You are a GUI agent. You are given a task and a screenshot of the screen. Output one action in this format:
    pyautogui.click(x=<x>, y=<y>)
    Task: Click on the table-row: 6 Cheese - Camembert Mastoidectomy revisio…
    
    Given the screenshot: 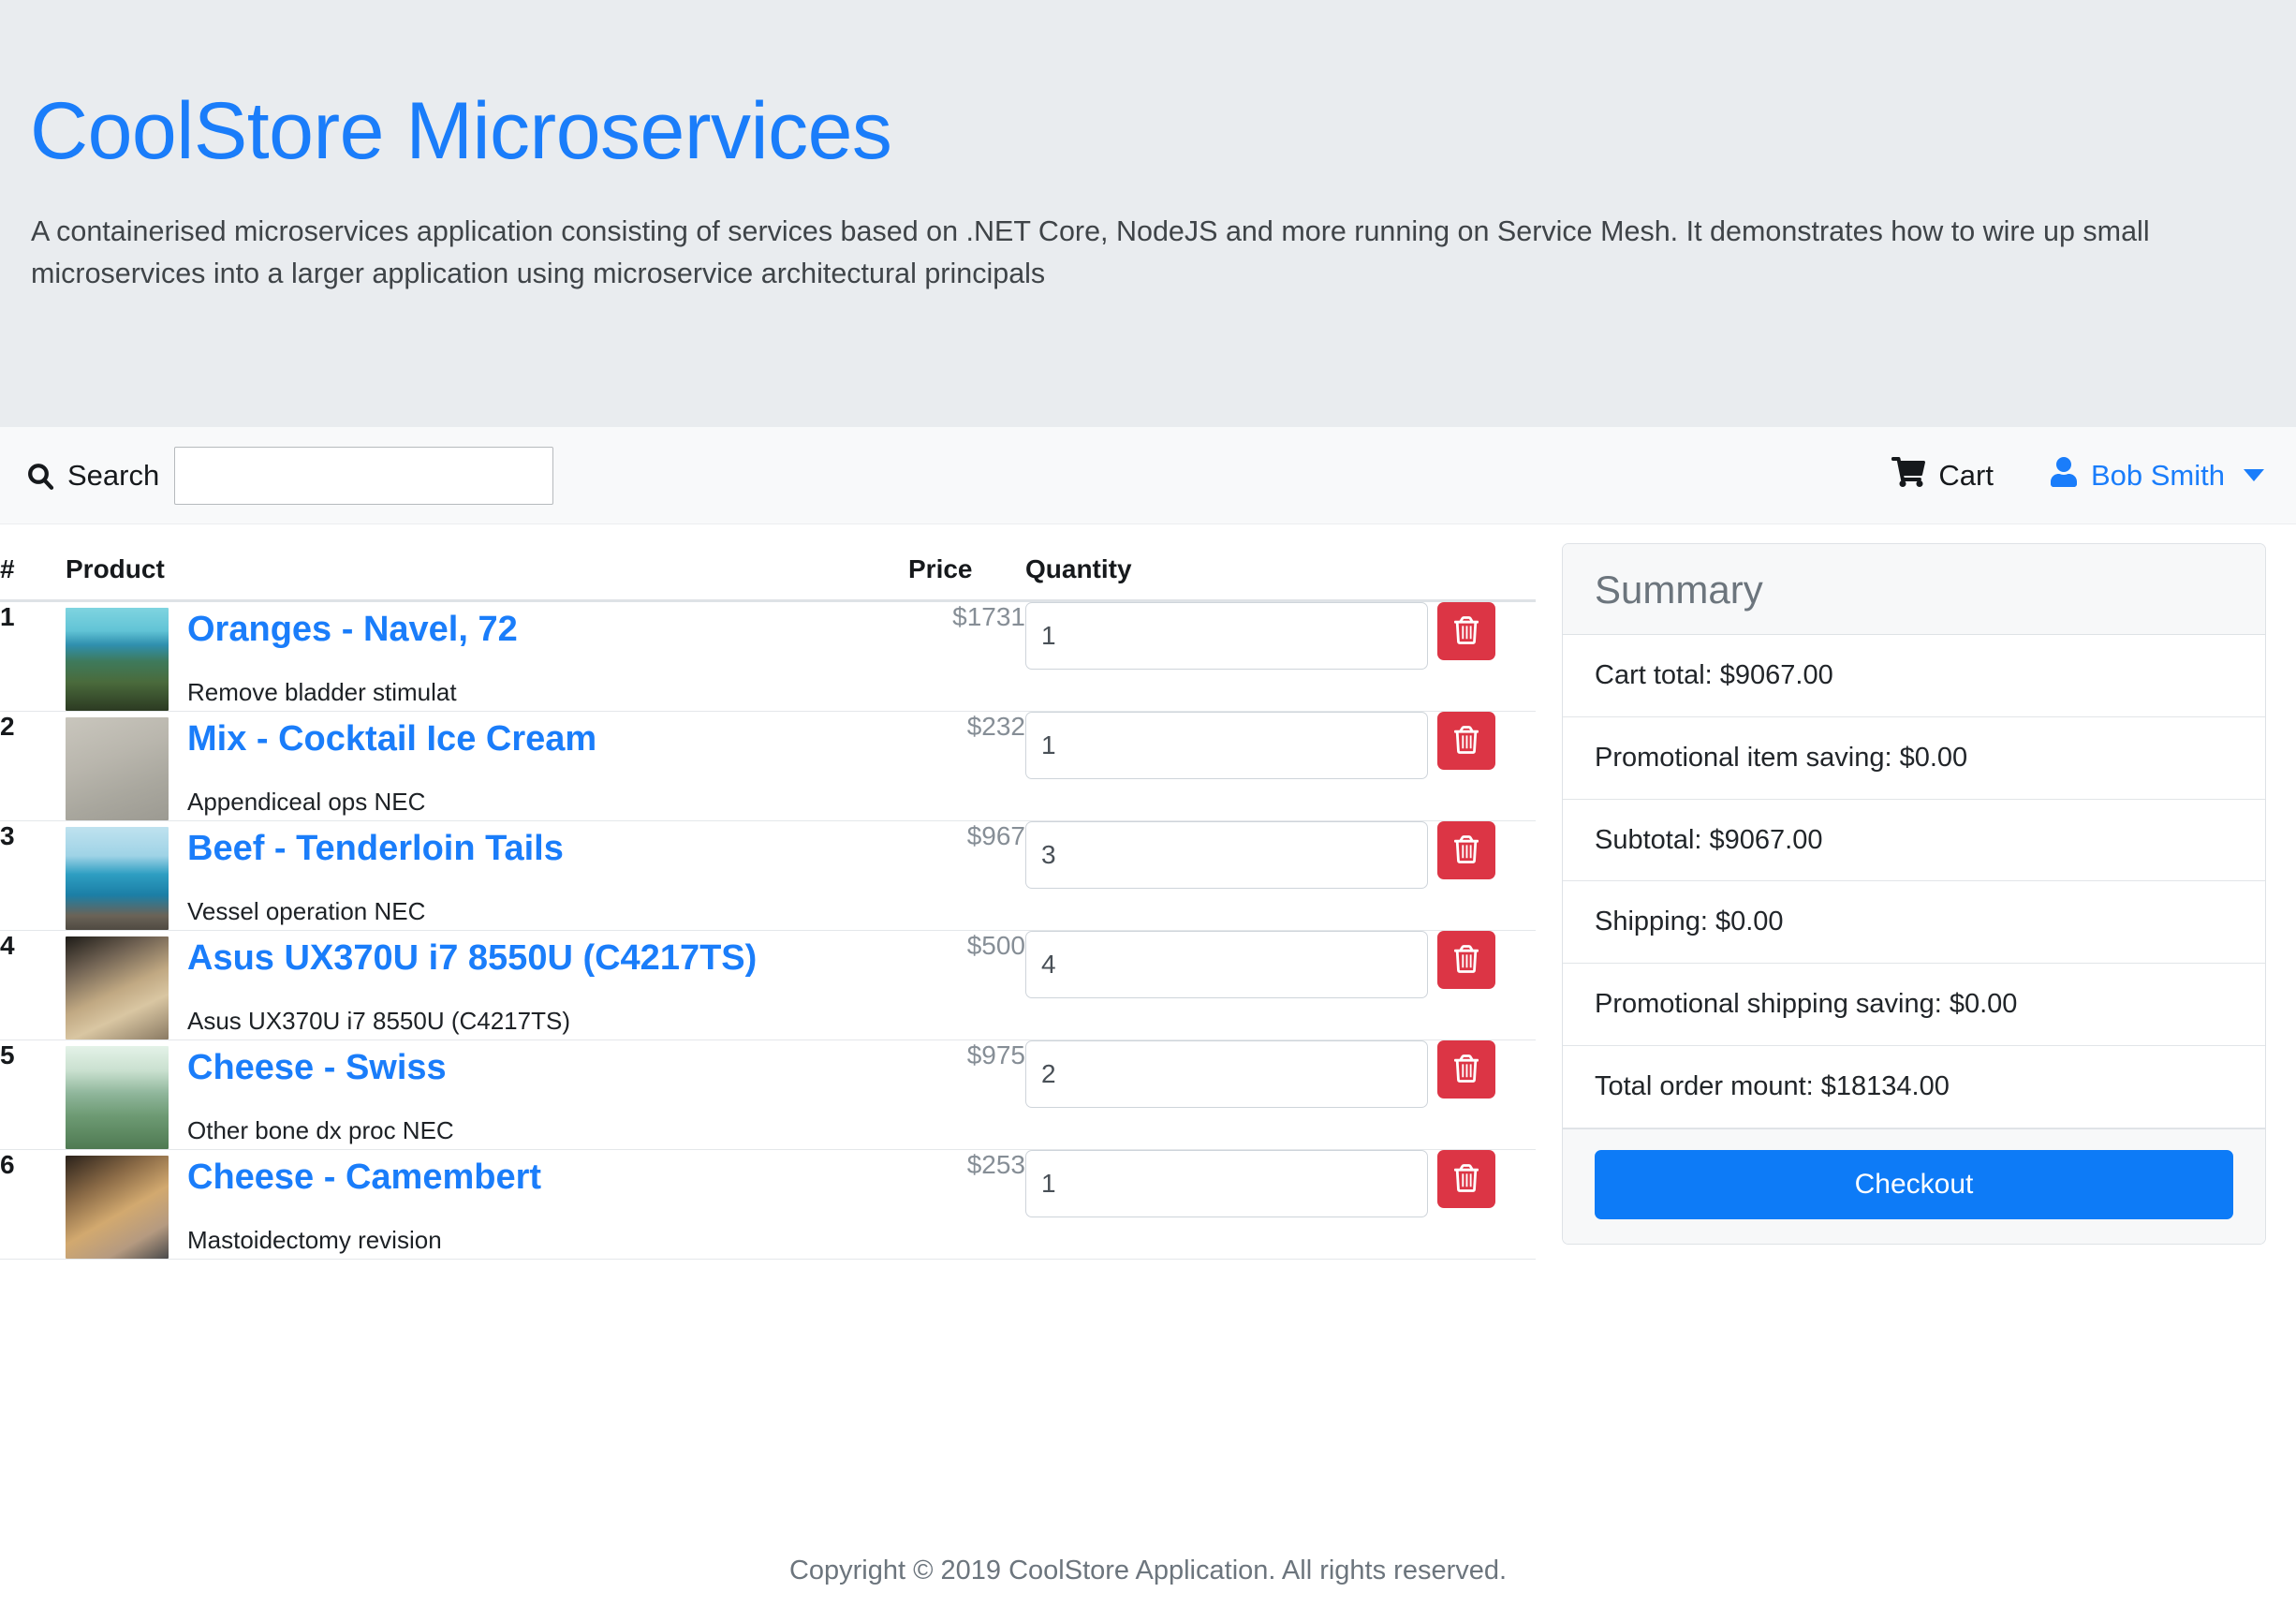 What is the action you would take?
    pyautogui.click(x=768, y=1204)
    